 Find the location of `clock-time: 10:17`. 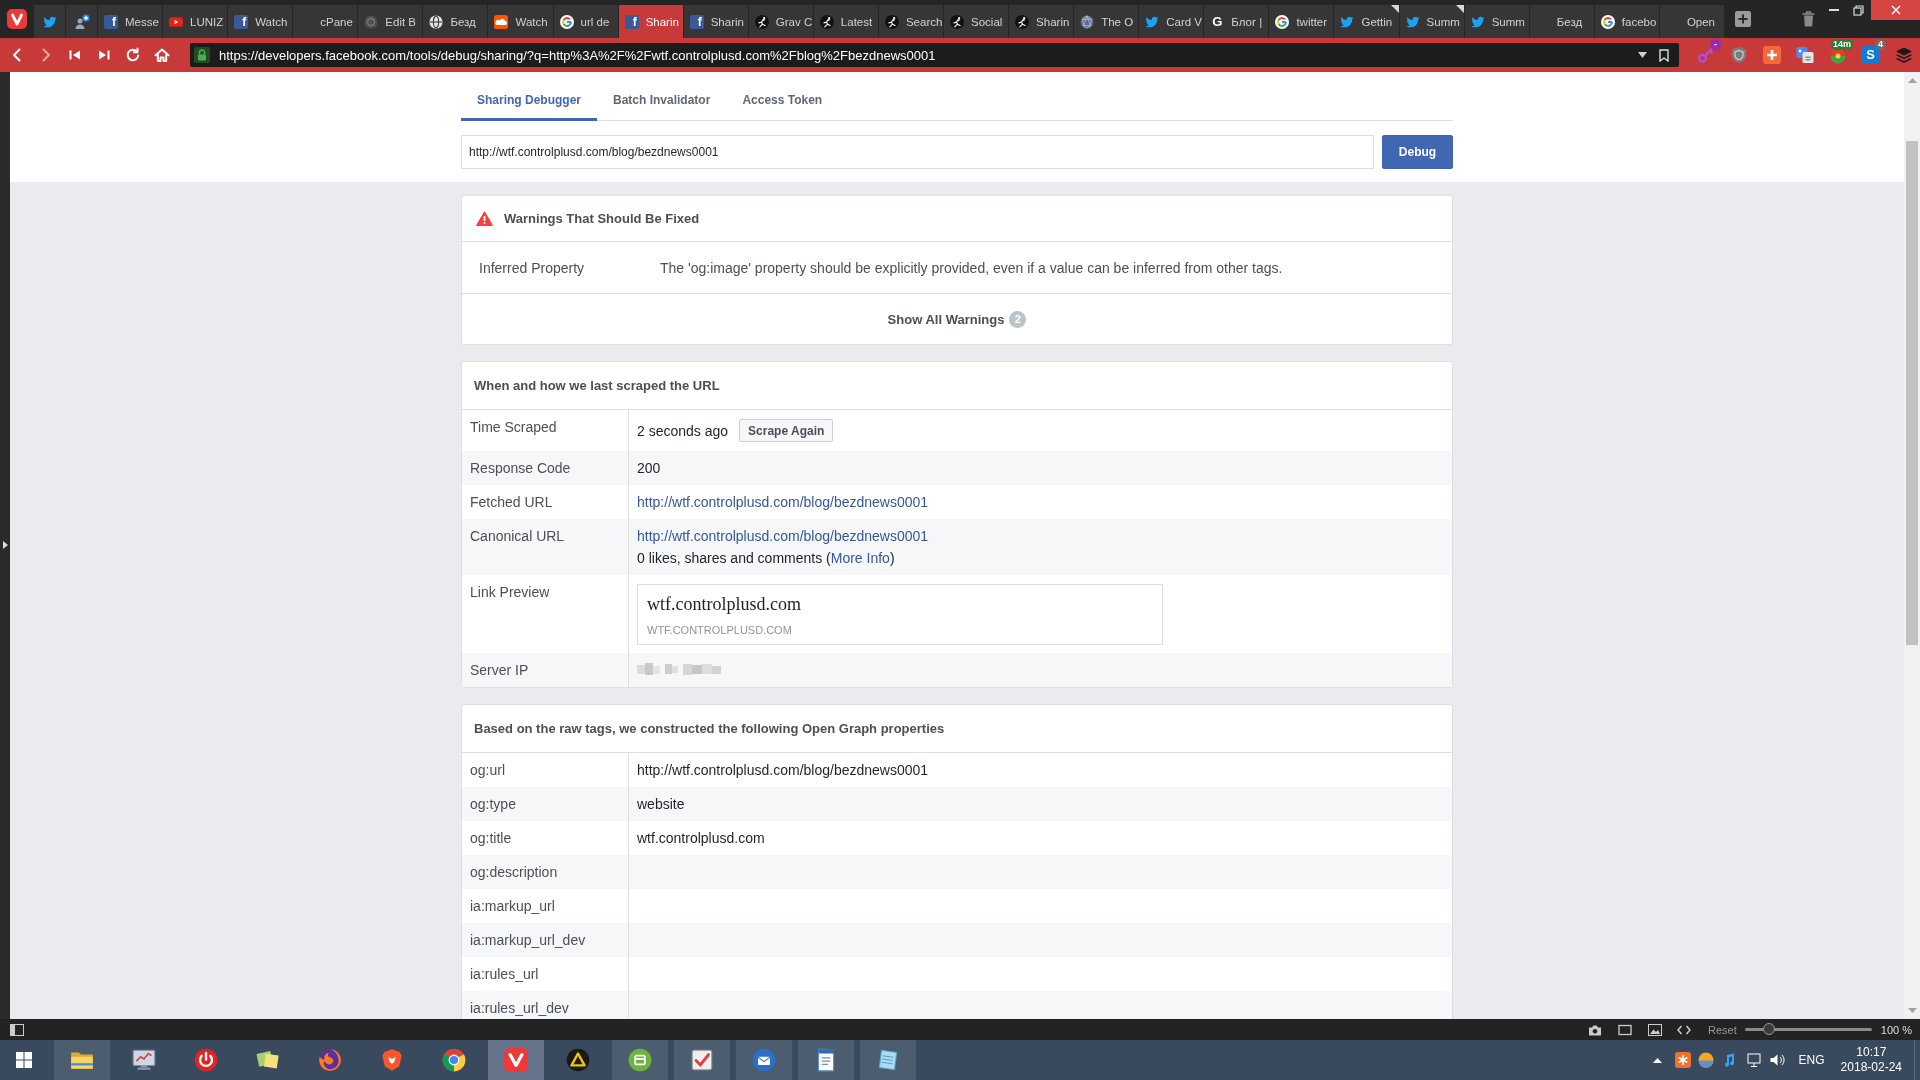

clock-time: 10:17 is located at coordinates (1871, 1052).